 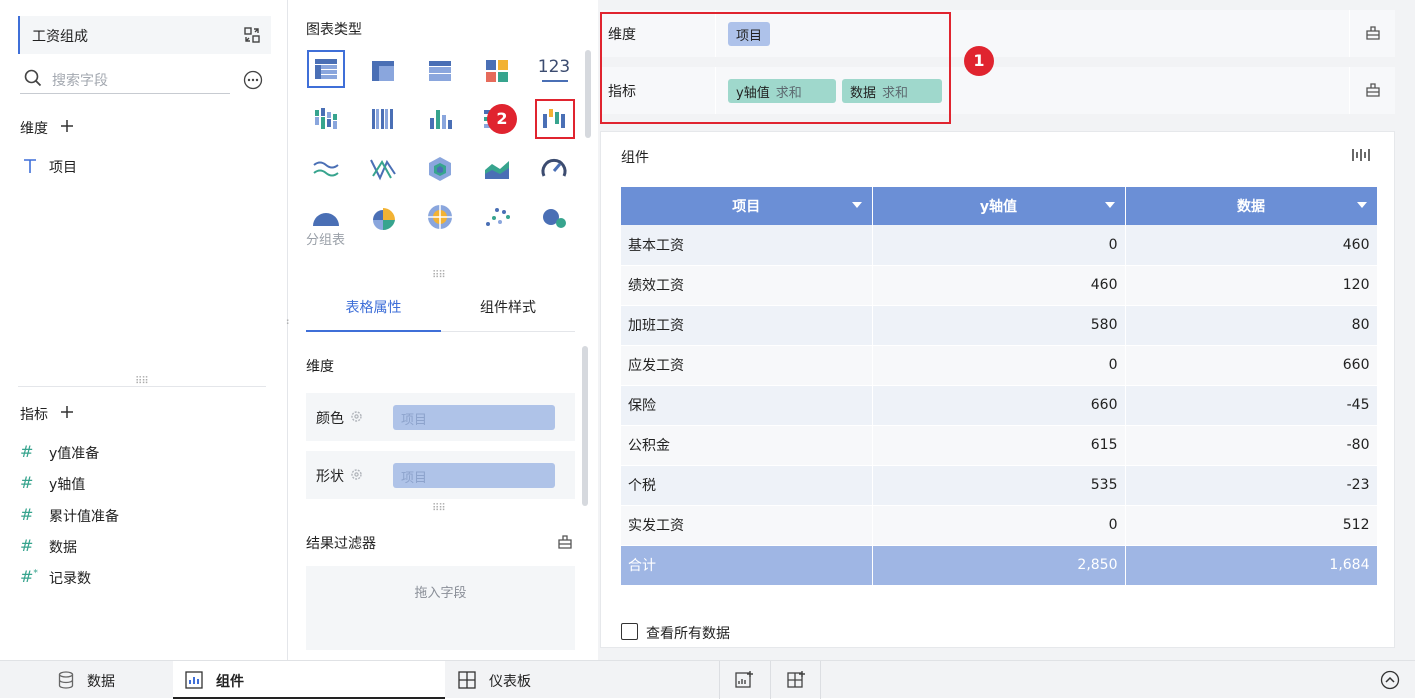 I want to click on total-cell: 合计, so click(x=747, y=565).